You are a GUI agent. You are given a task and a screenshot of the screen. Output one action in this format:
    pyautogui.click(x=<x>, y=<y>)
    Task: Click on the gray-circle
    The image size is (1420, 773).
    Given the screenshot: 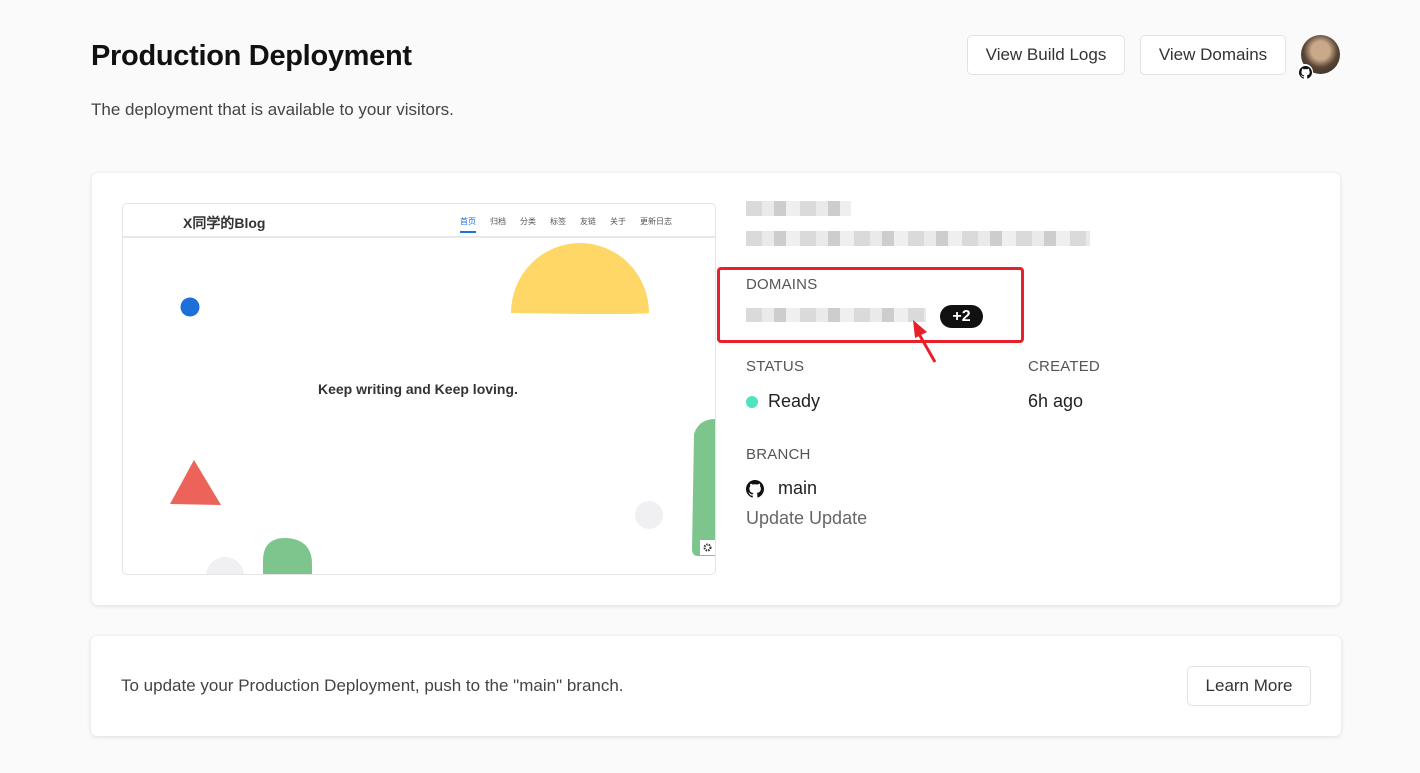 What is the action you would take?
    pyautogui.click(x=649, y=515)
    